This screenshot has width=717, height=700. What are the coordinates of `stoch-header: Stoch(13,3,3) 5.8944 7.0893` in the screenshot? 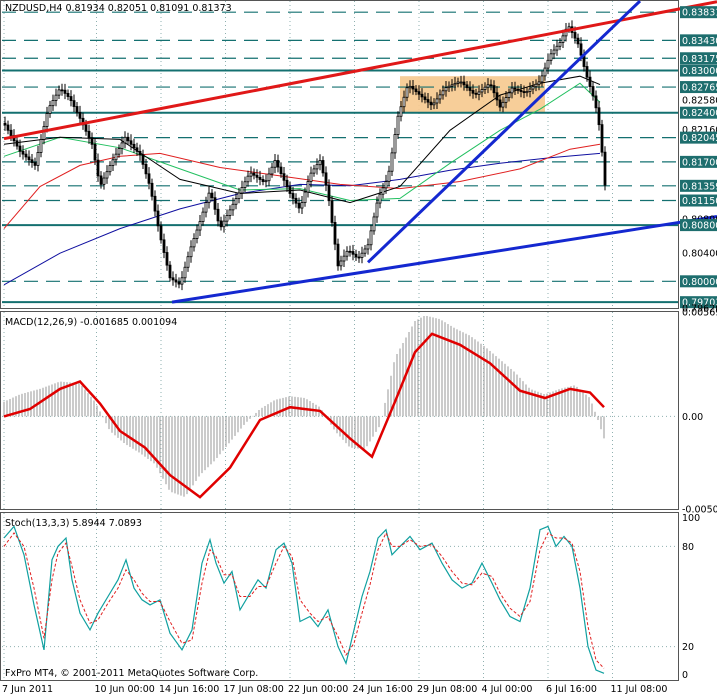 It's located at (73, 523).